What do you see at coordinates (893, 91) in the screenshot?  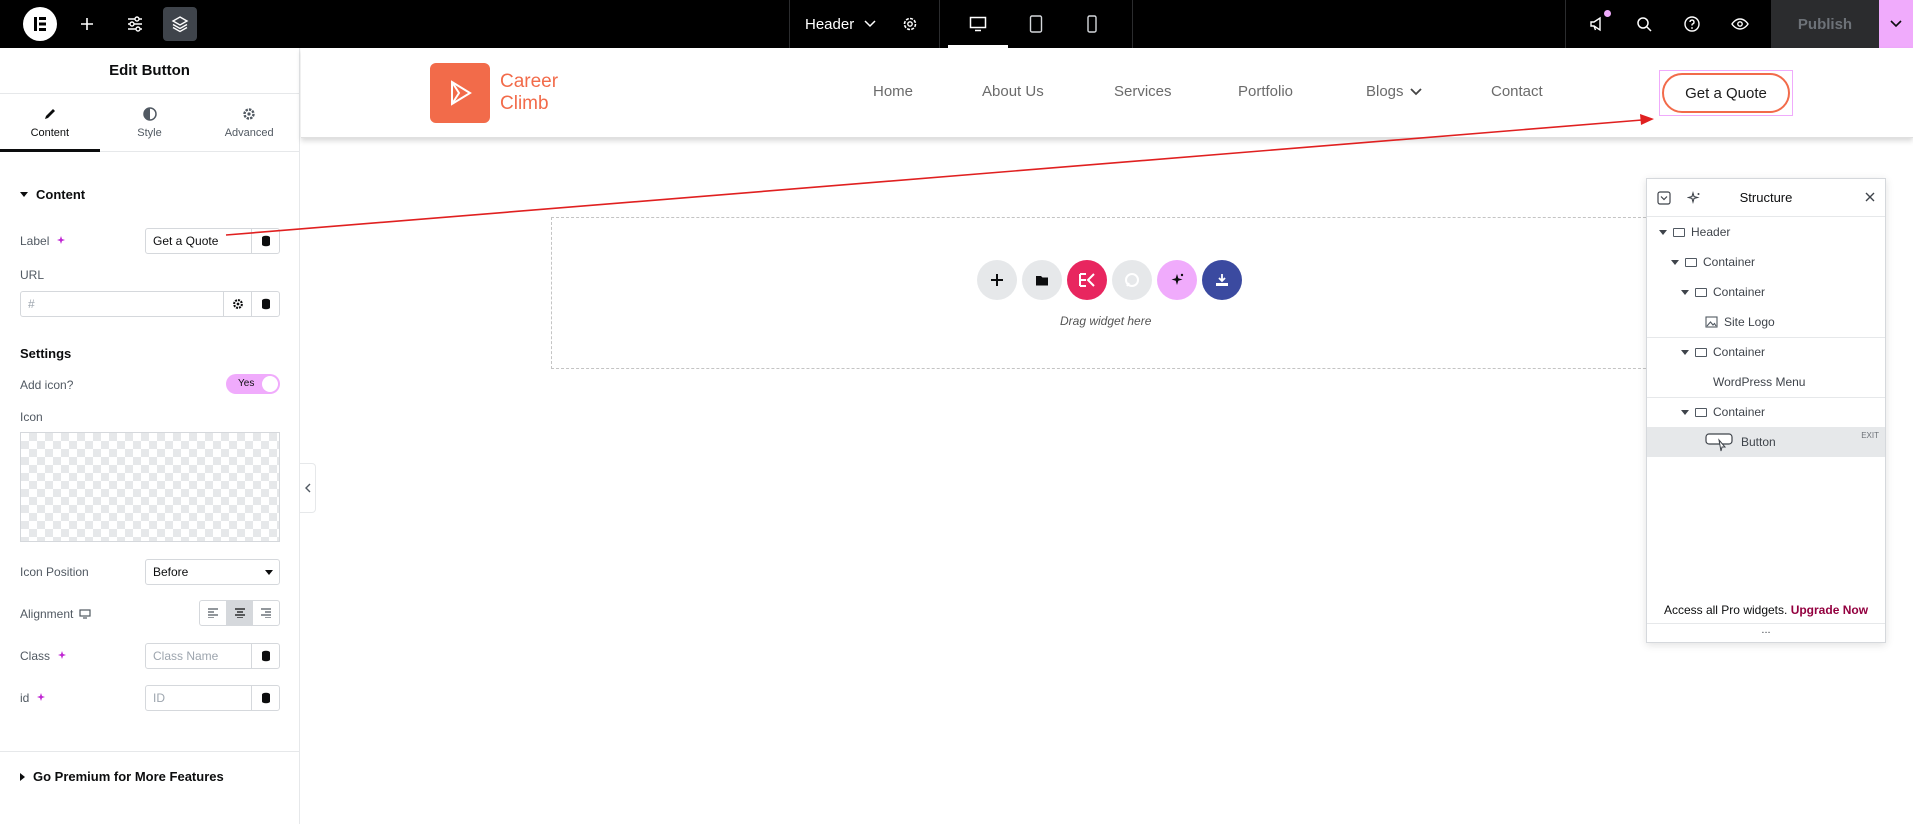 I see `nav-home: Home` at bounding box center [893, 91].